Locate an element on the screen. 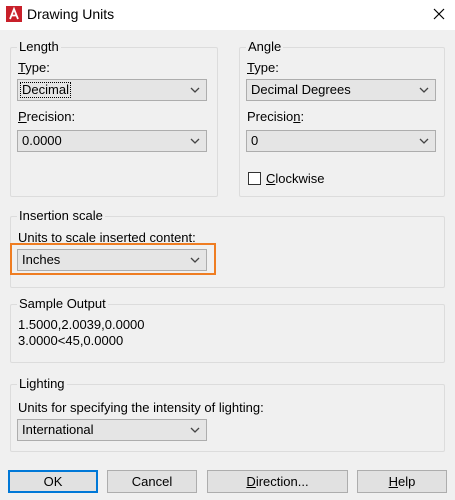 The width and height of the screenshot is (455, 500). title-bar: Drawing Units is located at coordinates (227, 15).